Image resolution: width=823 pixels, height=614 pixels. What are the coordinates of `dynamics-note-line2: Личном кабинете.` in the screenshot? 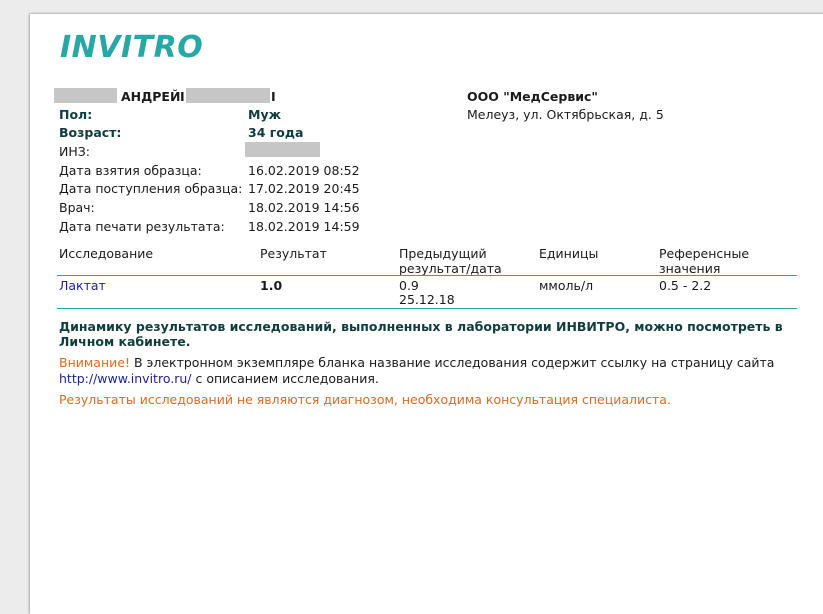 It's located at (125, 341).